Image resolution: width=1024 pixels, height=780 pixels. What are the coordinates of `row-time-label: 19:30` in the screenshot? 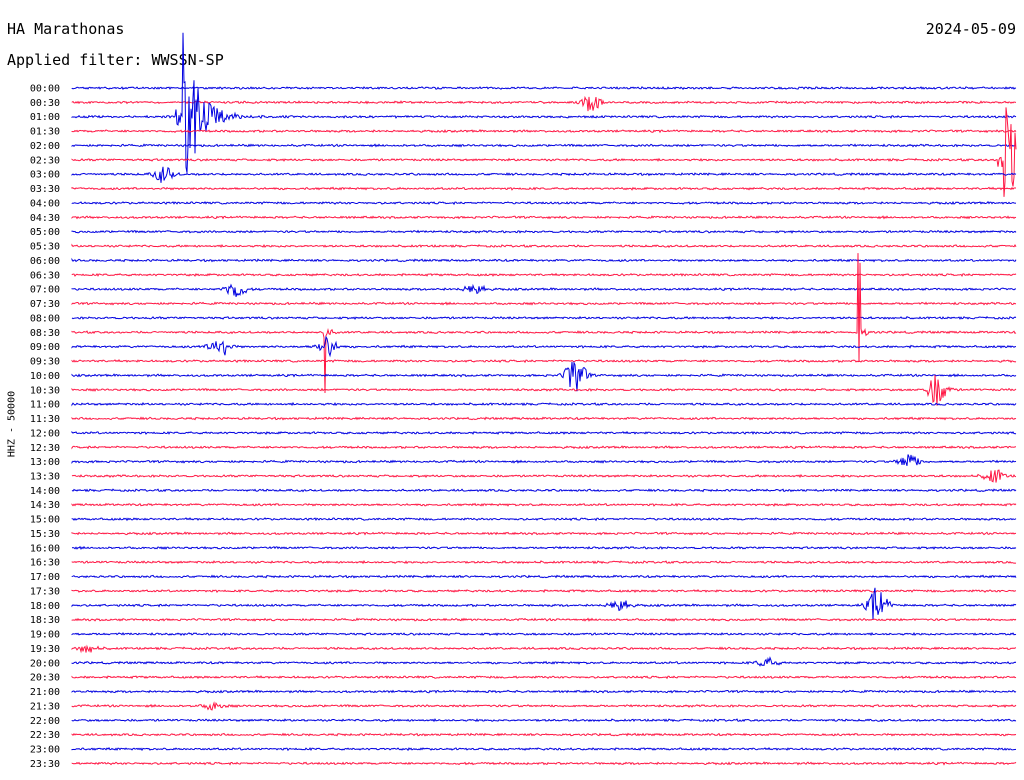 It's located at (45, 649).